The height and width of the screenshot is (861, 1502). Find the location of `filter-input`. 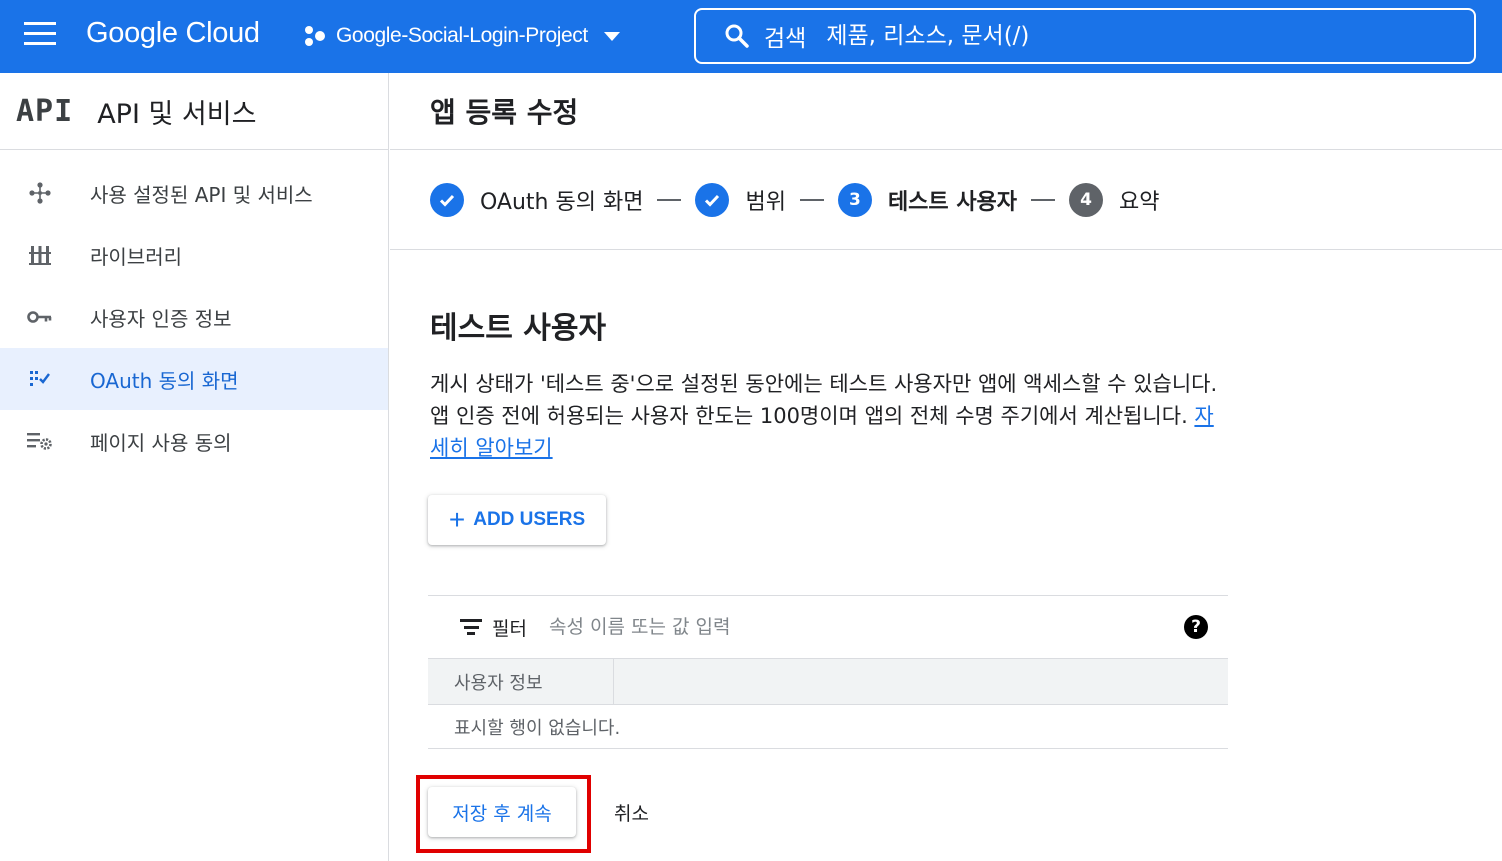

filter-input is located at coordinates (828, 627).